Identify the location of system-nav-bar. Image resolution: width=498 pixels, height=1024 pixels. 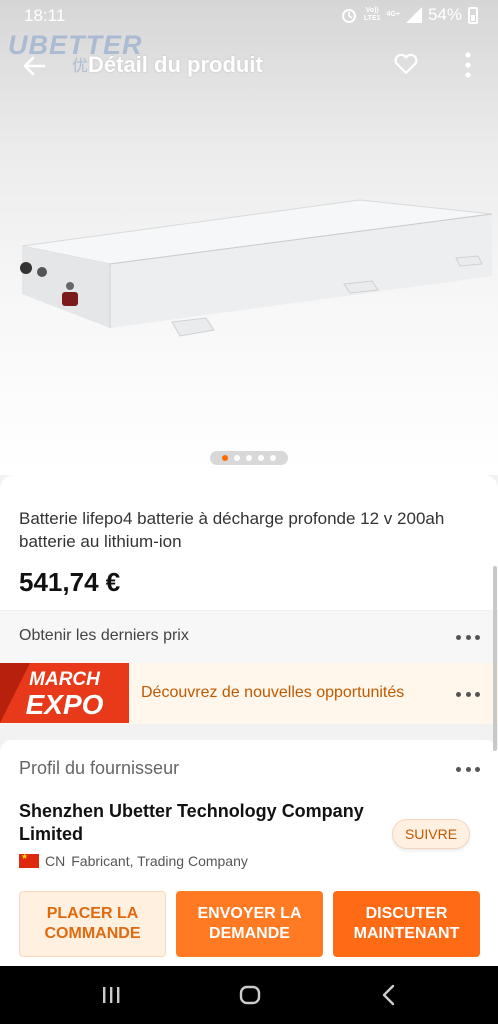
(249, 995).